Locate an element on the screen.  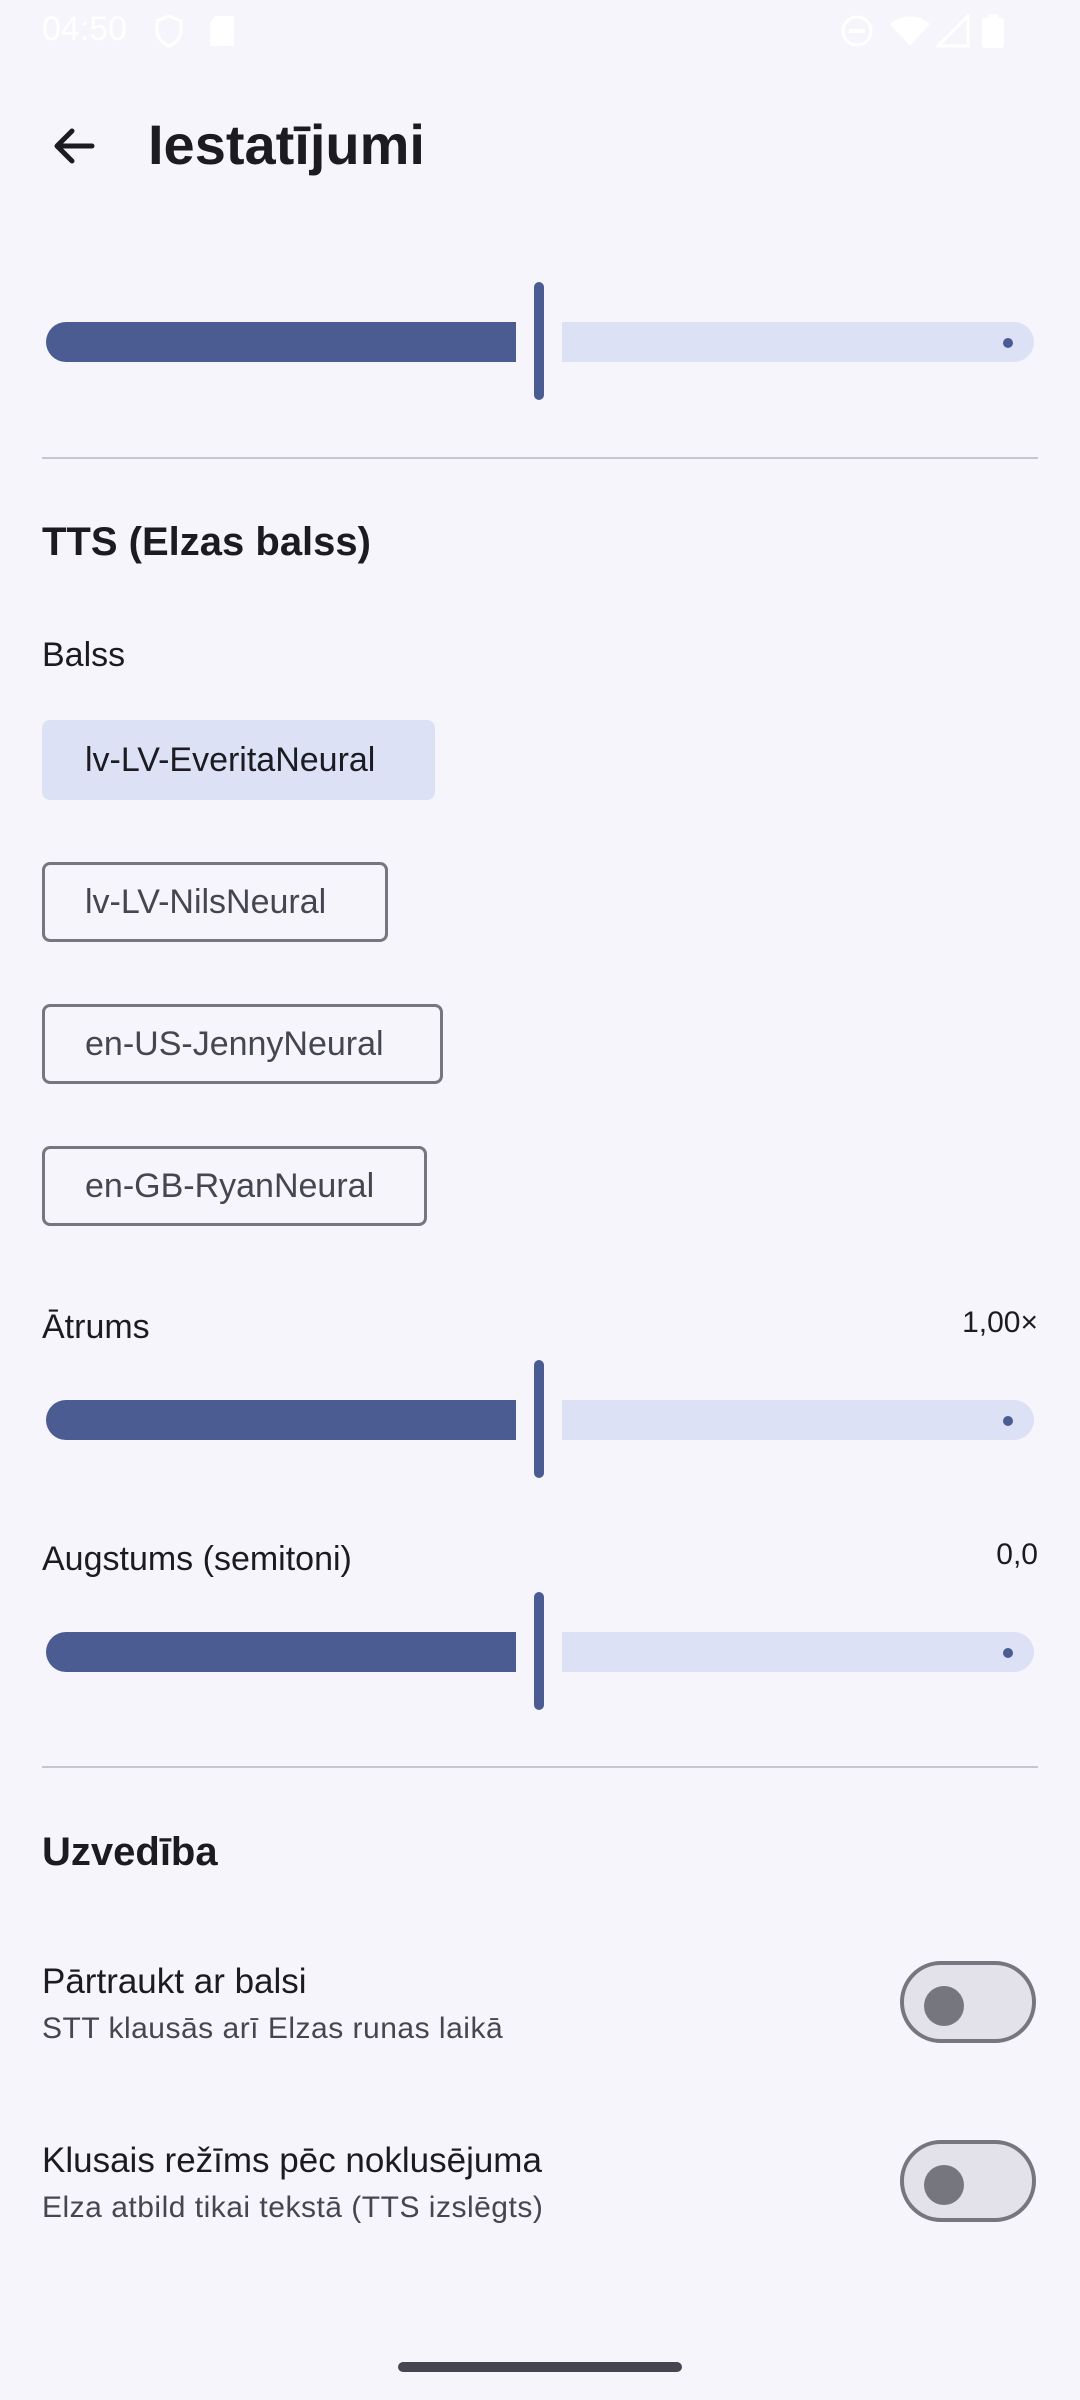
status-bar: 04:50 is located at coordinates (540, 30).